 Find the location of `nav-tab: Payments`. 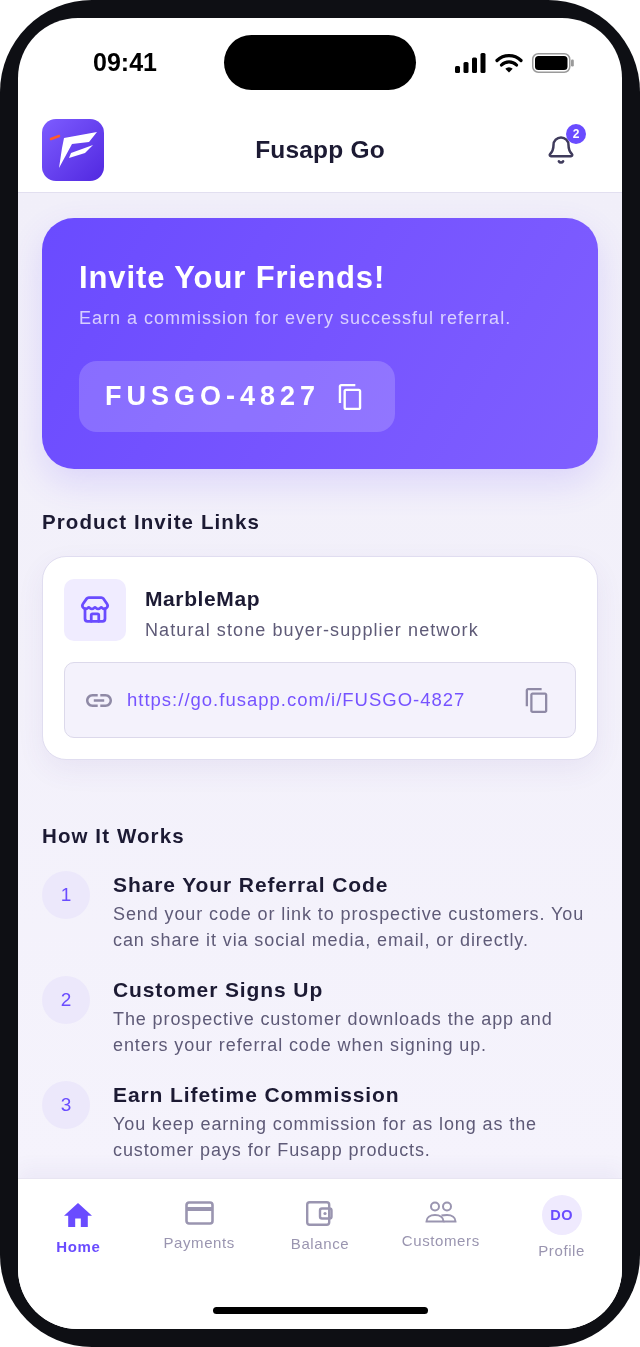

nav-tab: Payments is located at coordinates (199, 1215).